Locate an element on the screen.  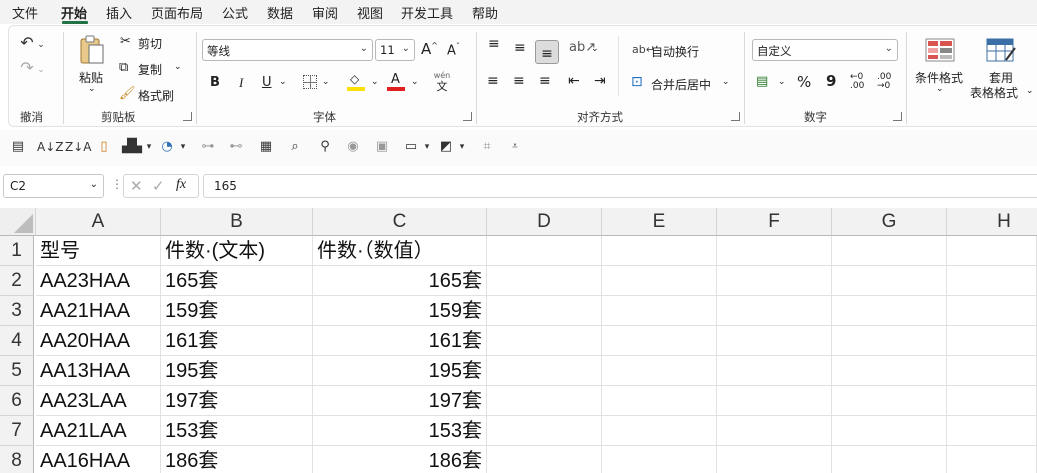
redo-icon: ↷ is located at coordinates (27, 68).